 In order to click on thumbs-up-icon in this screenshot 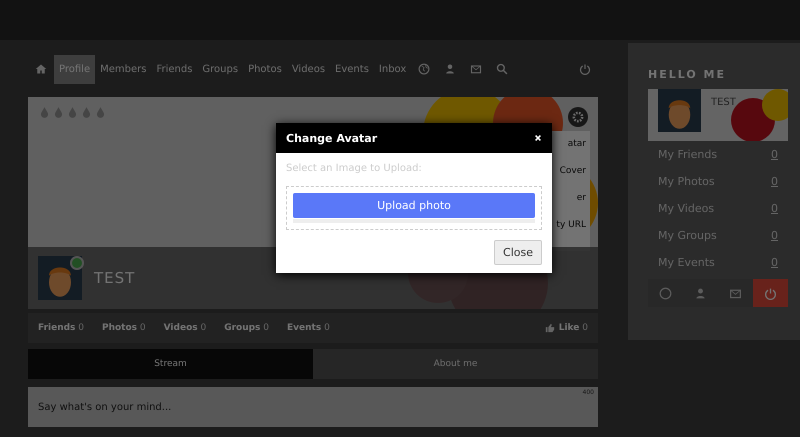, I will do `click(549, 328)`.